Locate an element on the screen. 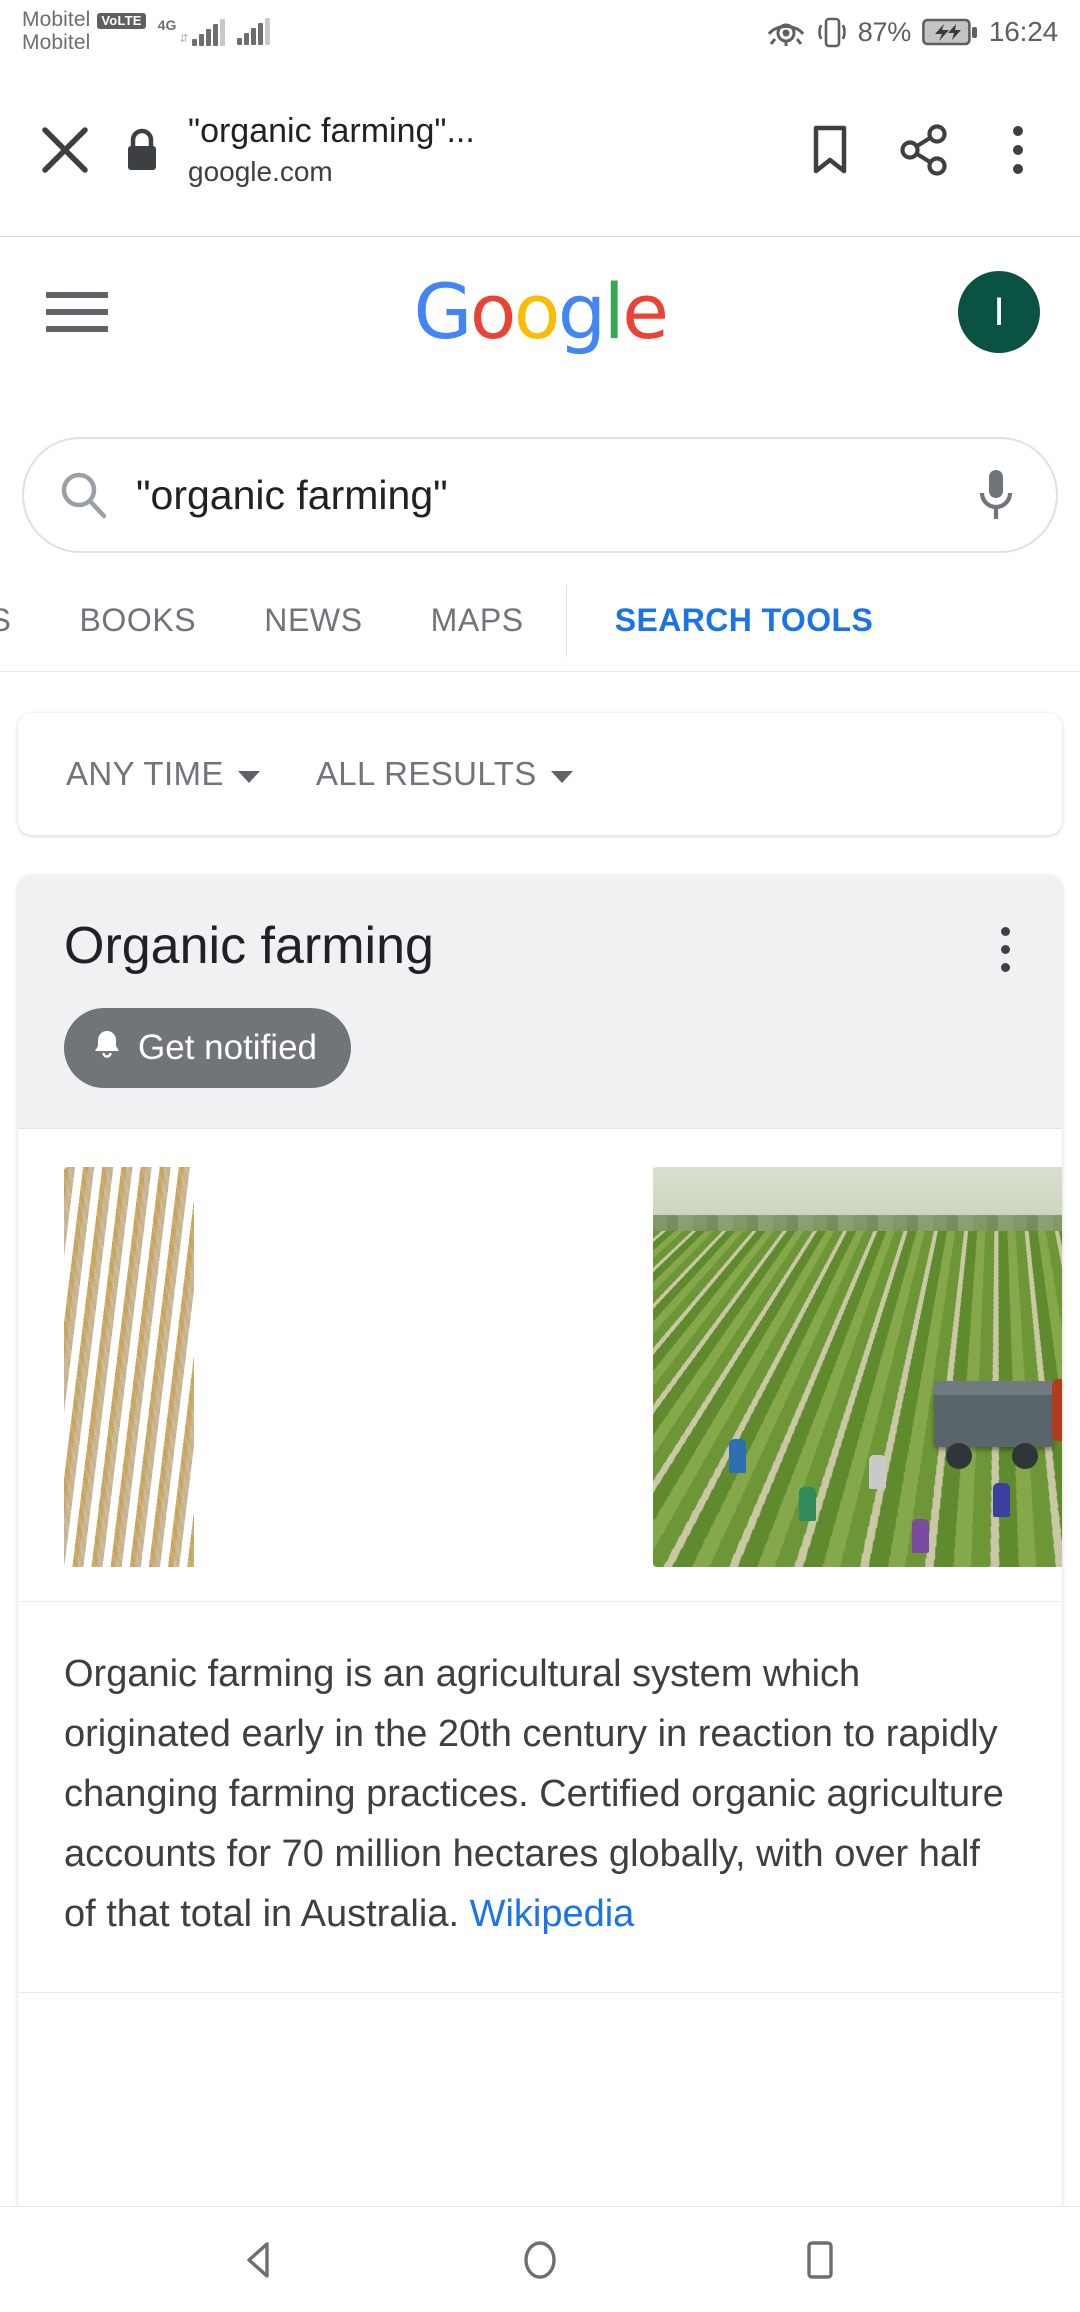 The image size is (1080, 2312). knowledge-panel-footer is located at coordinates (540, 2036).